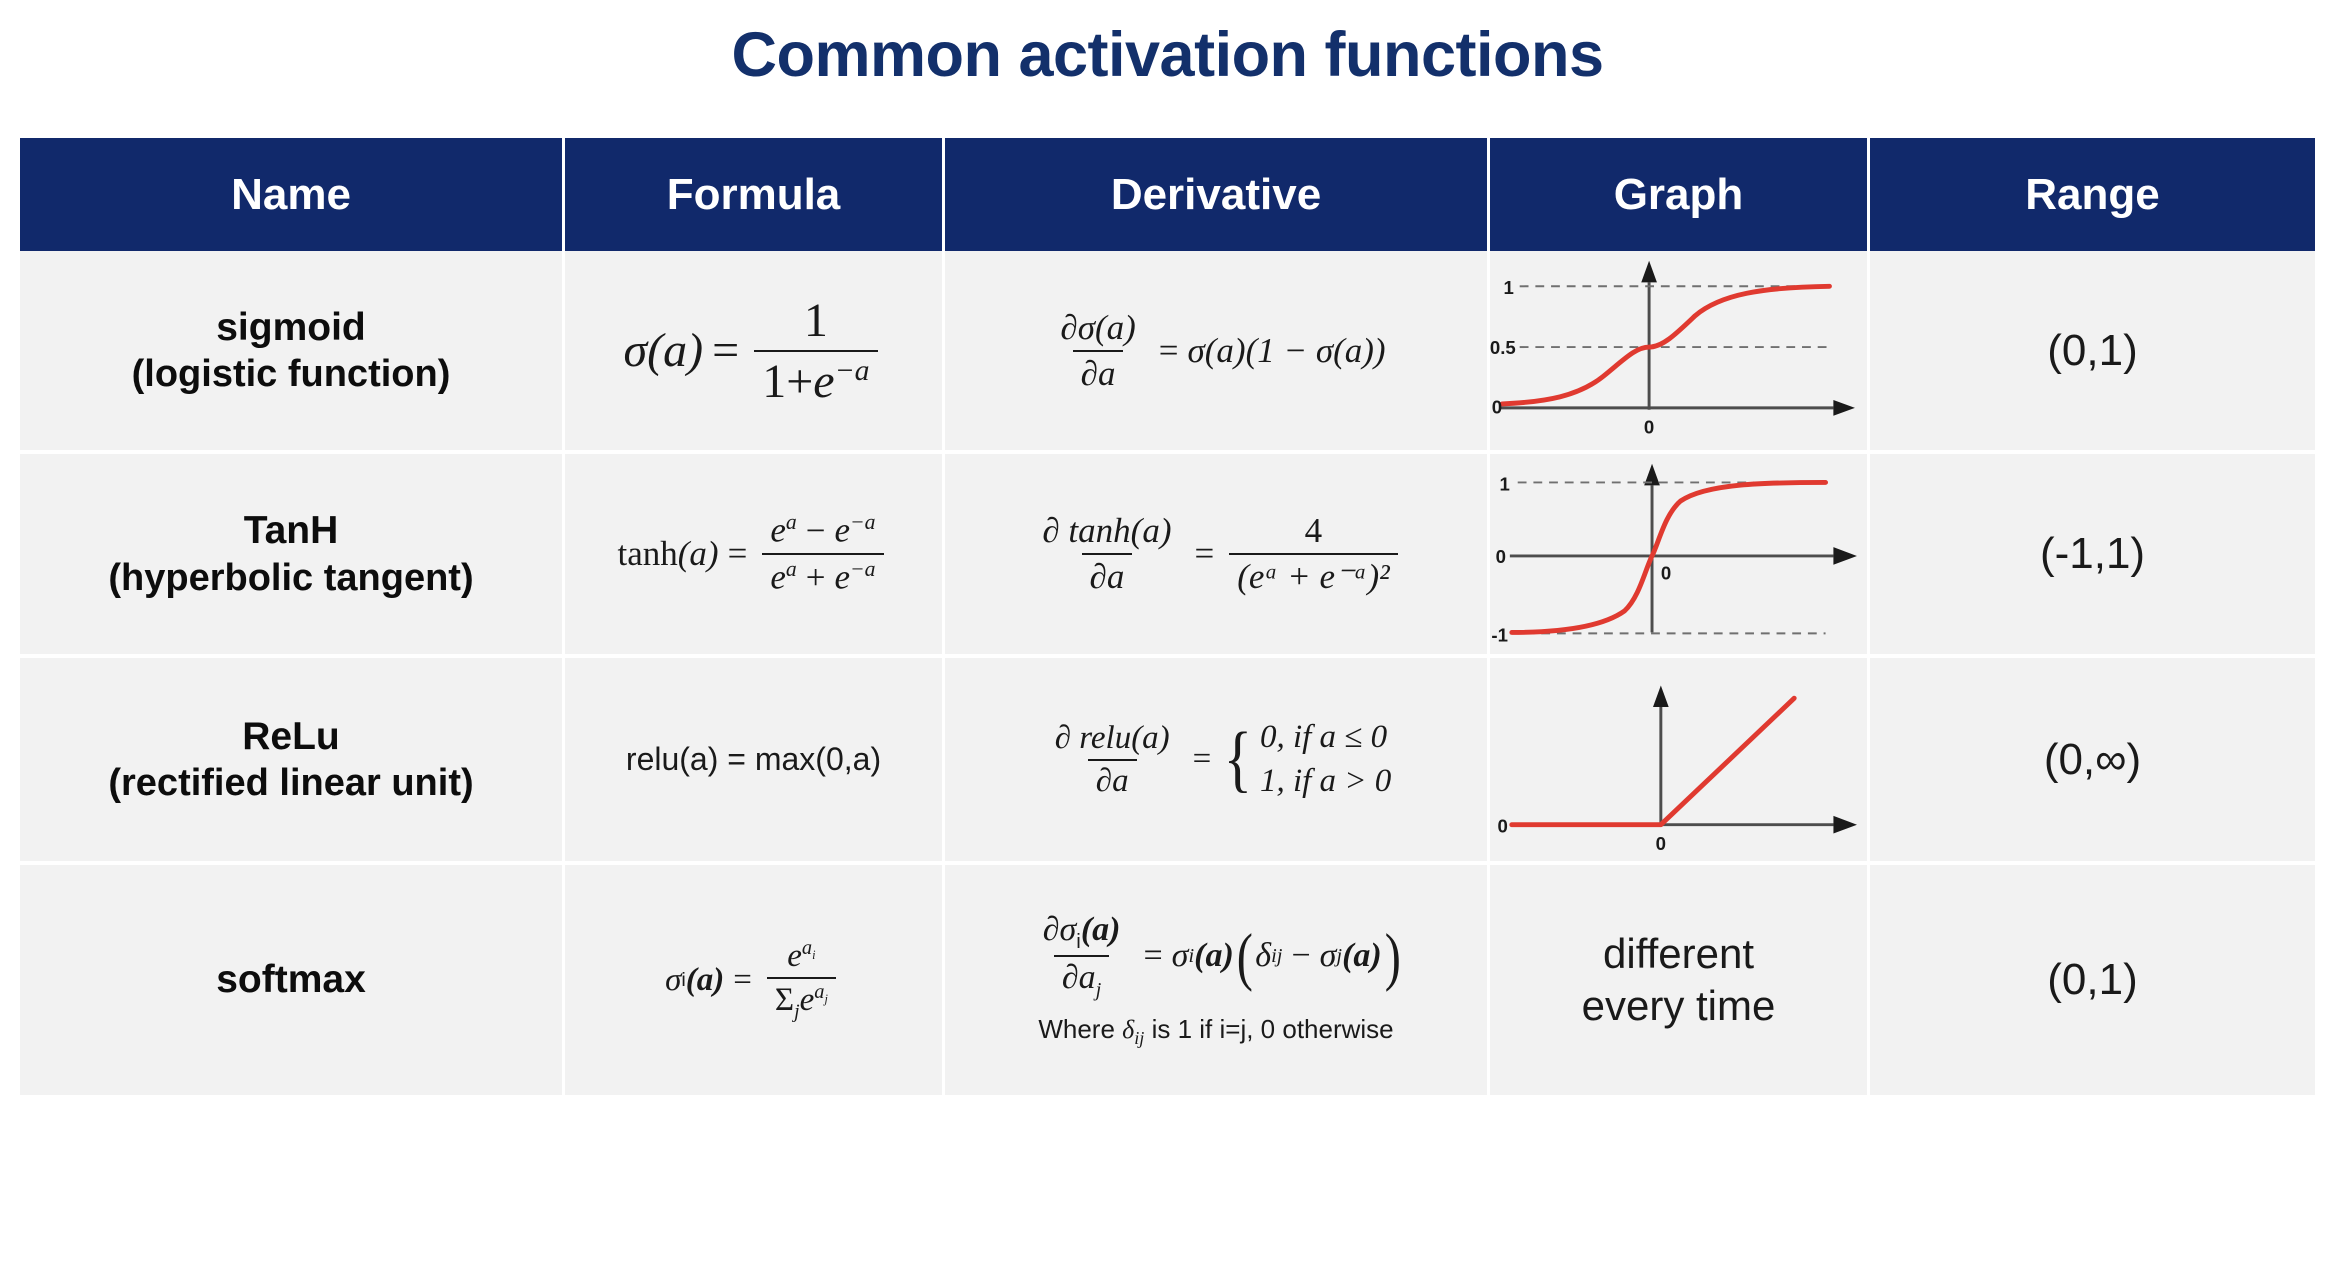 The width and height of the screenshot is (2335, 1275). What do you see at coordinates (292, 194) in the screenshot?
I see `column-header-name: Name` at bounding box center [292, 194].